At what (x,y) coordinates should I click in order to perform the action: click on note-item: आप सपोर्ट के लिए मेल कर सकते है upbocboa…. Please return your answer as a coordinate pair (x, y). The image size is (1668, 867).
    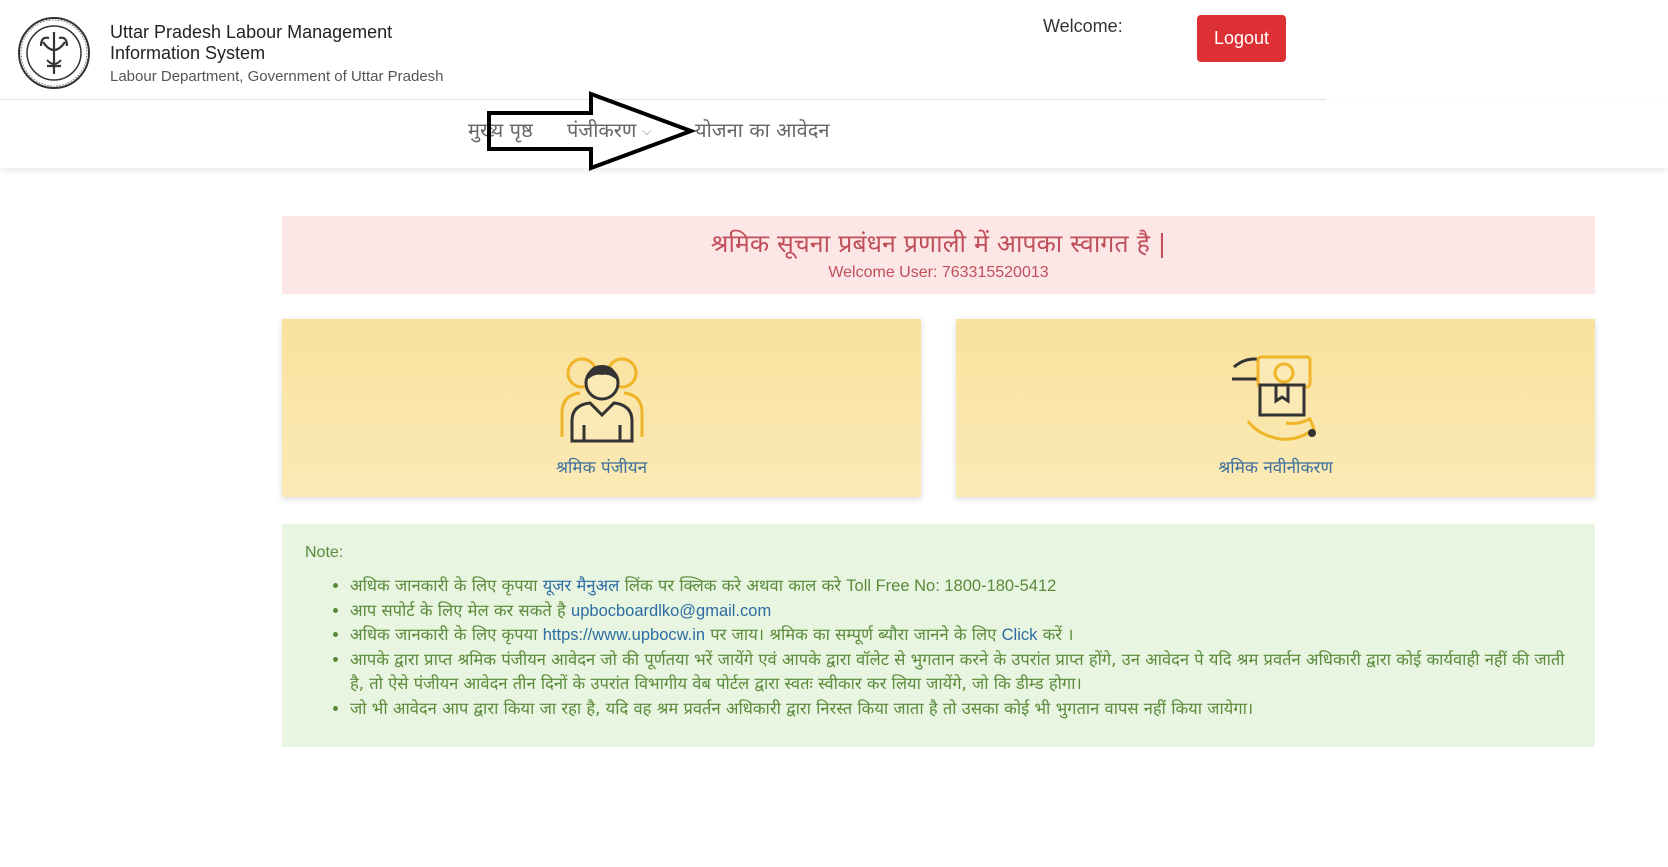
    Looking at the image, I should click on (957, 611).